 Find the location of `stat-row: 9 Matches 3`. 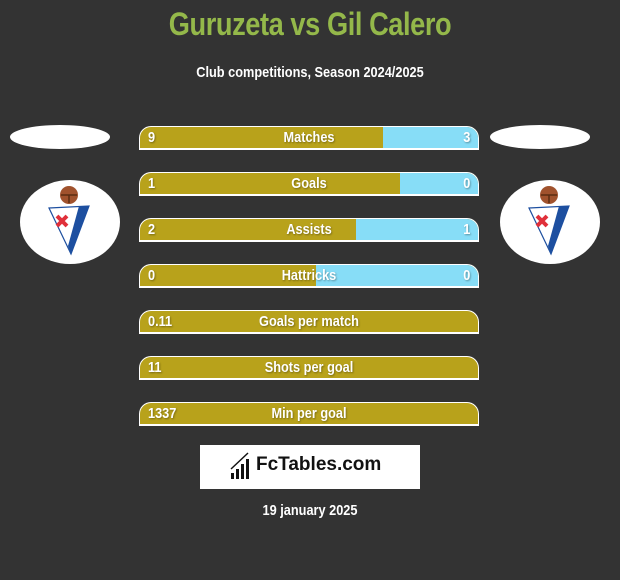

stat-row: 9 Matches 3 is located at coordinates (309, 138).